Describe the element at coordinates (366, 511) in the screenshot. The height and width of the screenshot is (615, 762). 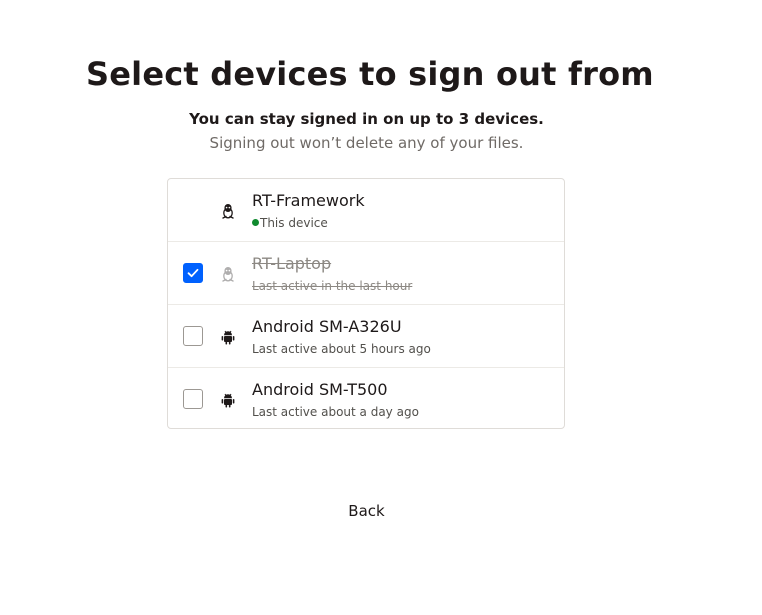
I see `back-button: Back` at that location.